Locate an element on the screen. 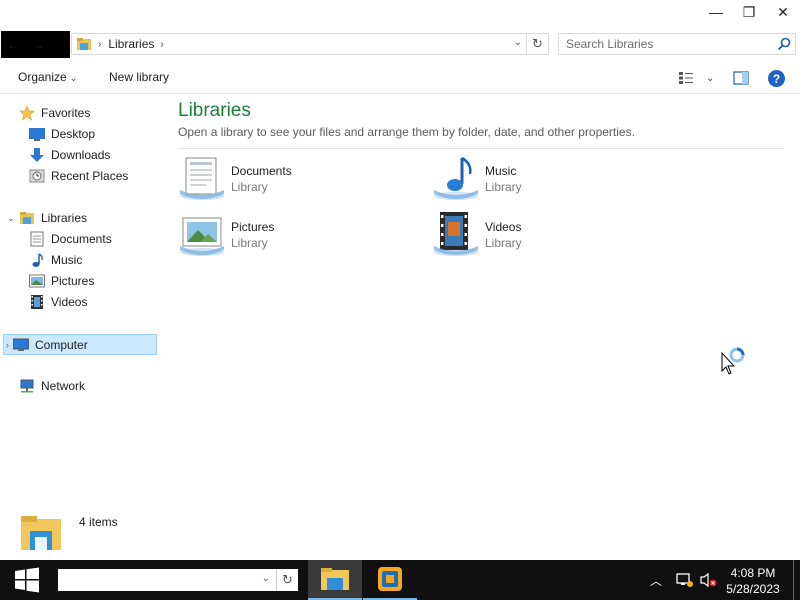 The width and height of the screenshot is (800, 600). change-view-button: ⌄ is located at coordinates (696, 78).